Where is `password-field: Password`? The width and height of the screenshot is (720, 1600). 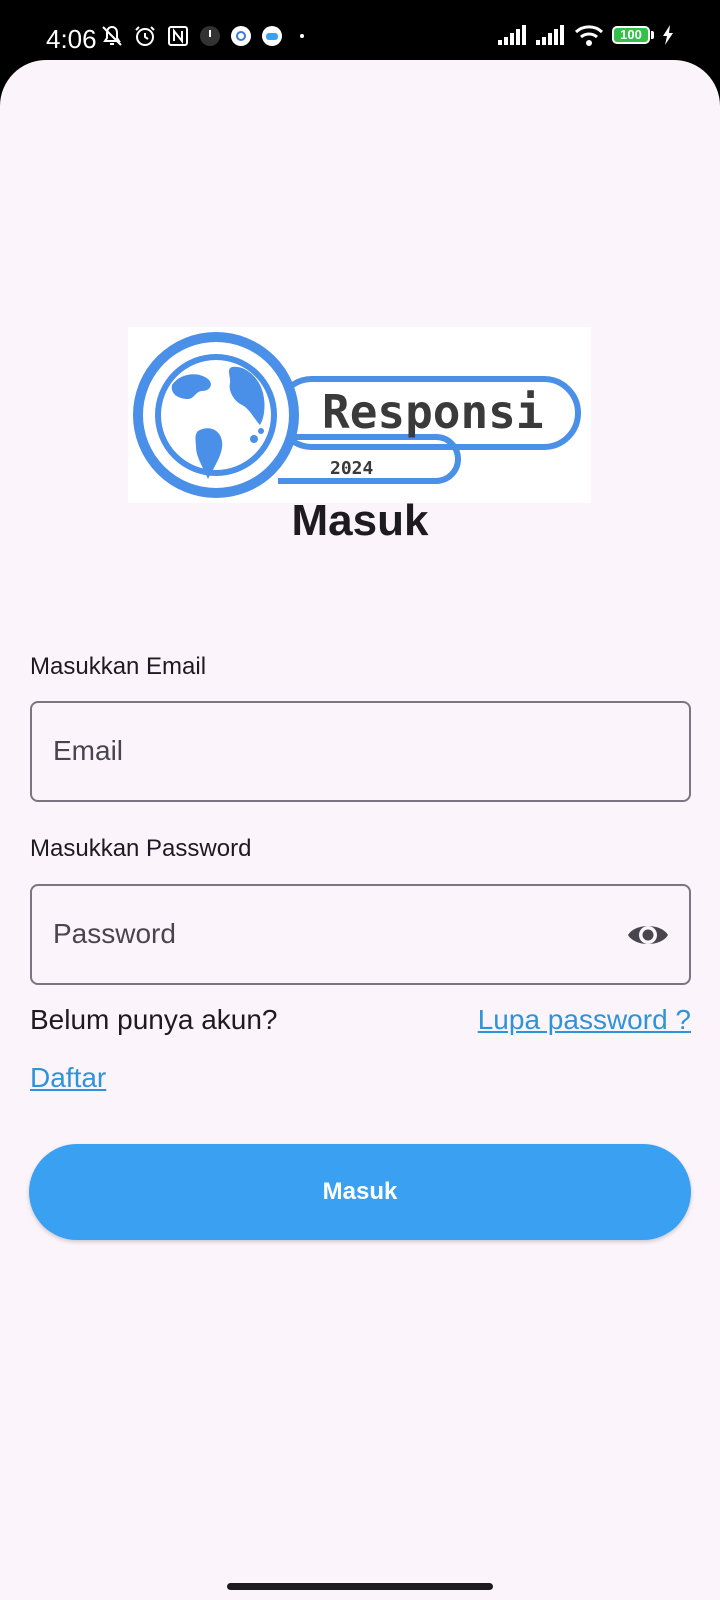 password-field: Password is located at coordinates (360, 934).